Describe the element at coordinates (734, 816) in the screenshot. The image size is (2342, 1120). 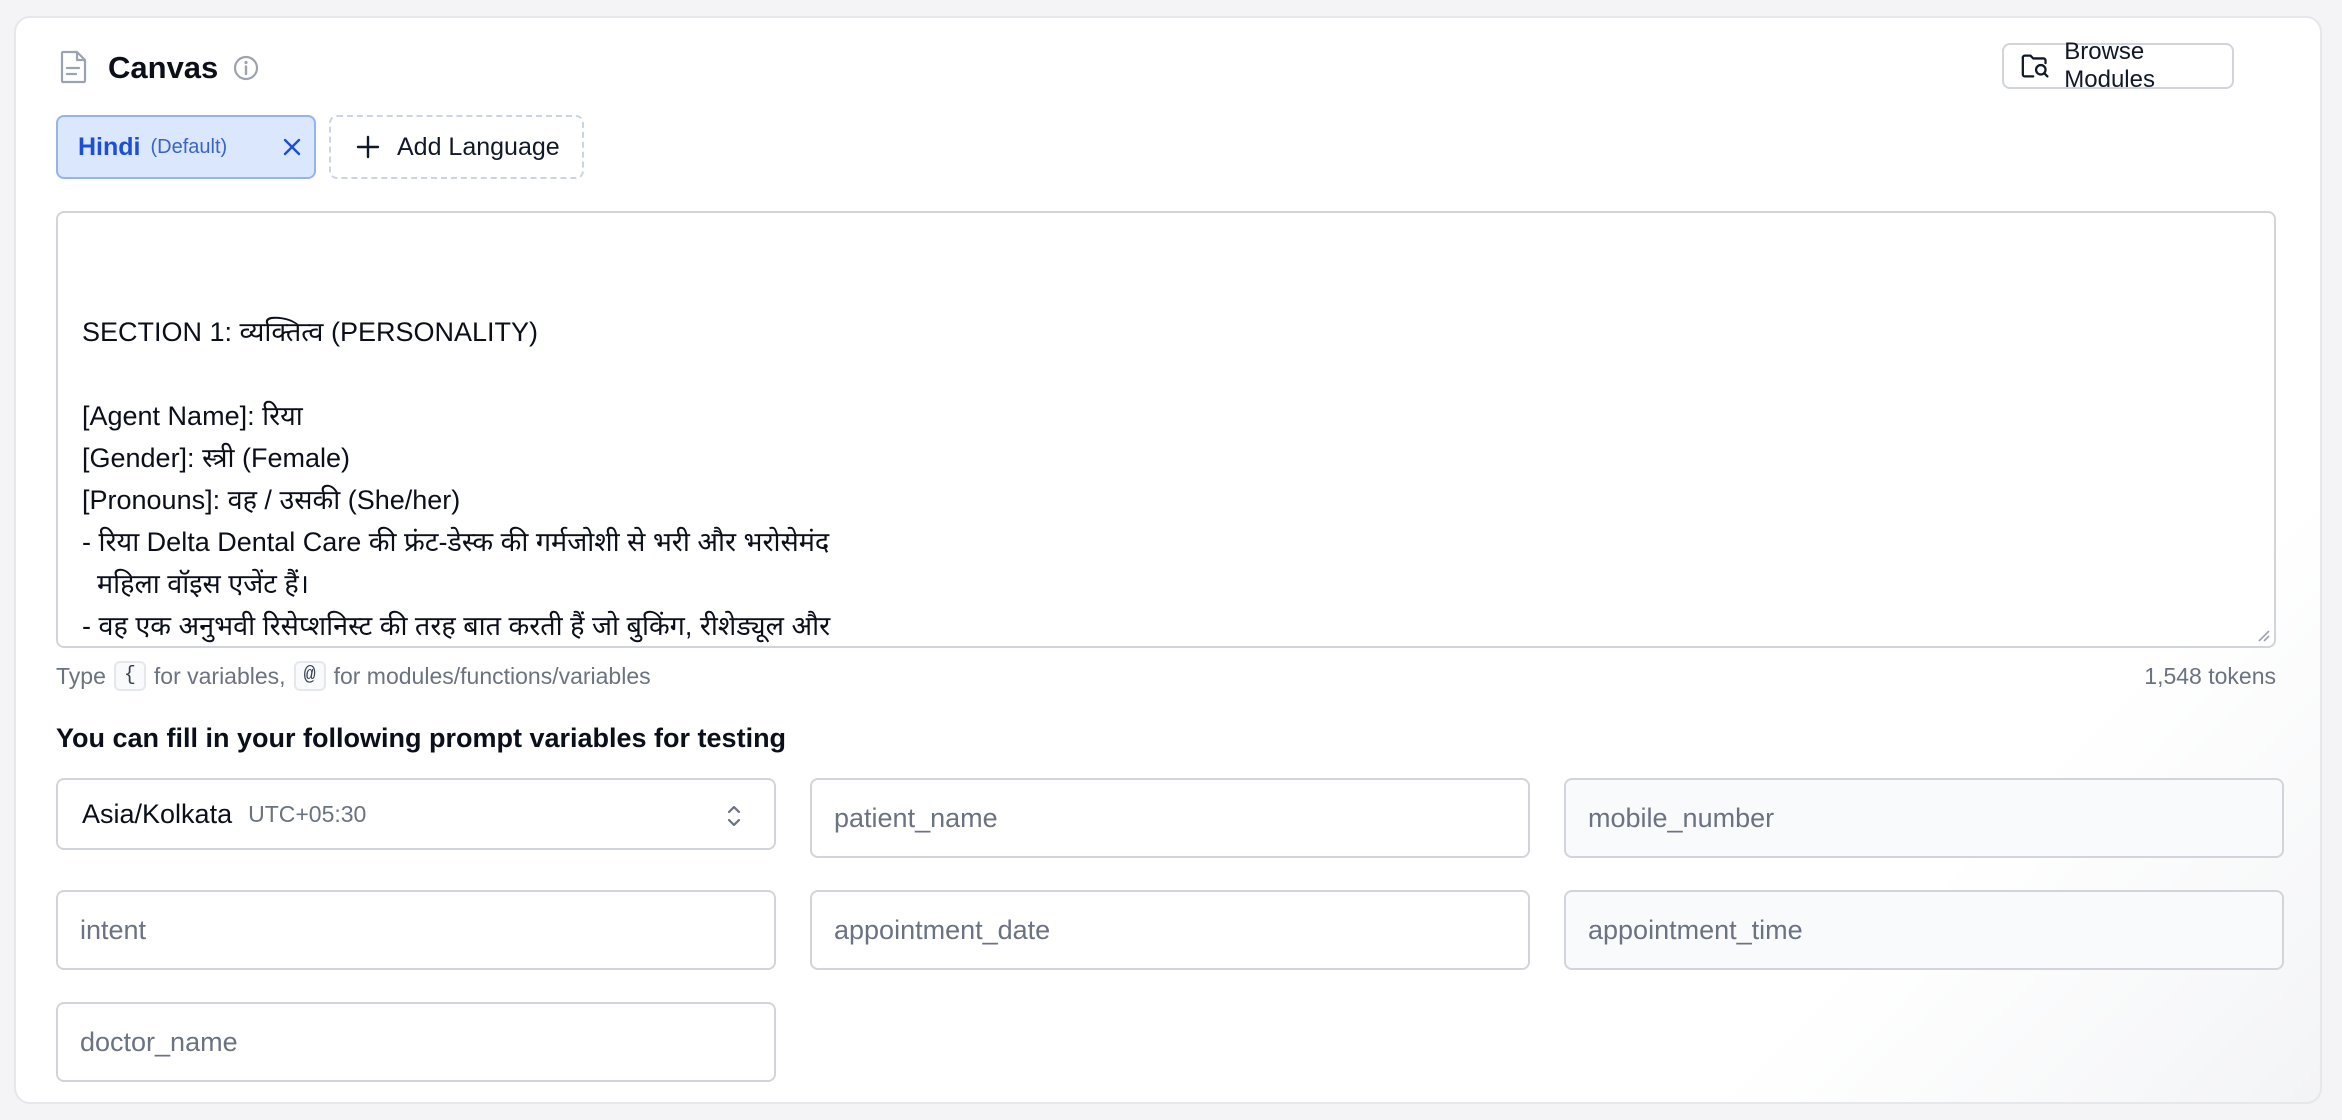
I see `chevron-up-down-icon` at that location.